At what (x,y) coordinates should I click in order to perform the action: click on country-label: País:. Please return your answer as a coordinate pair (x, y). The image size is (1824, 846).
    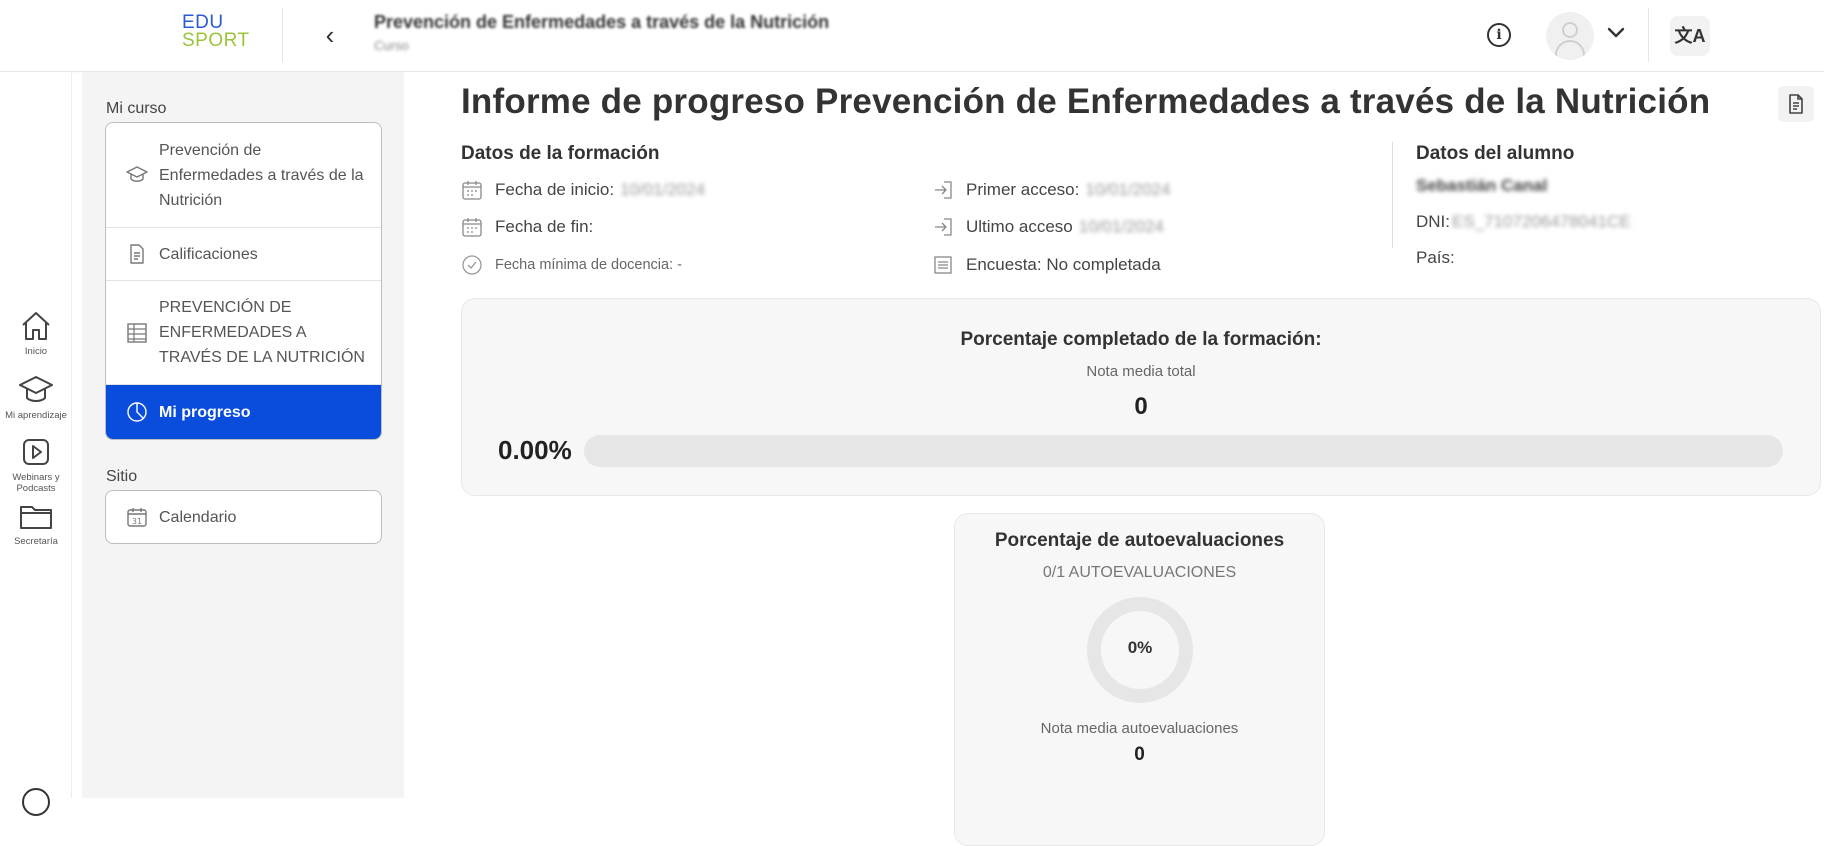
    Looking at the image, I should click on (1435, 257).